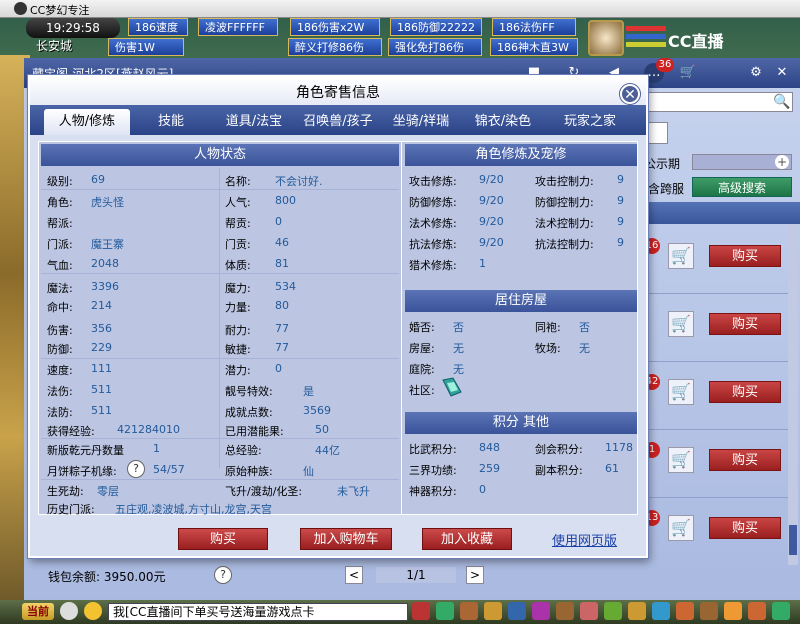 The width and height of the screenshot is (800, 624). I want to click on tab-pets: 召唤兽/孩子, so click(338, 122).